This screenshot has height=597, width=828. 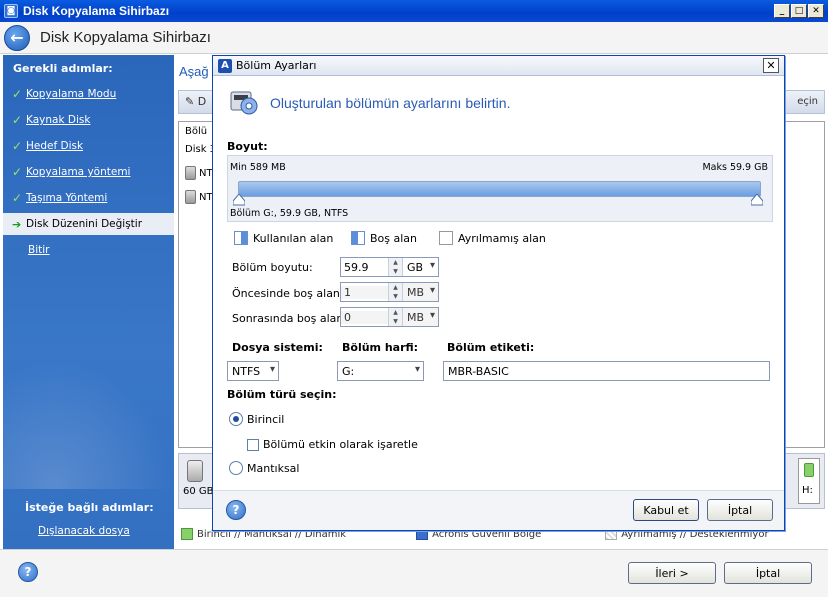 What do you see at coordinates (492, 238) in the screenshot?
I see `legend-unallocated: Ayrılmamış alan` at bounding box center [492, 238].